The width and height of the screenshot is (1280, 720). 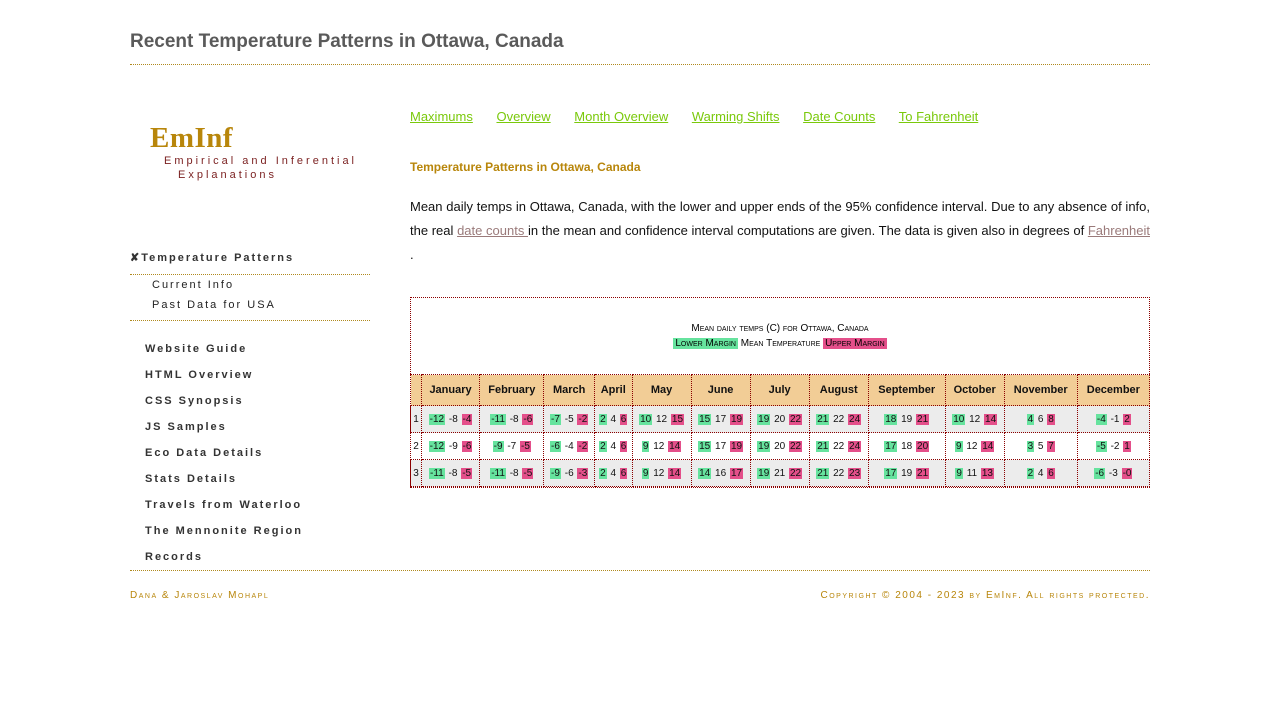 What do you see at coordinates (512, 446) in the screenshot?
I see `cell-mean: -7` at bounding box center [512, 446].